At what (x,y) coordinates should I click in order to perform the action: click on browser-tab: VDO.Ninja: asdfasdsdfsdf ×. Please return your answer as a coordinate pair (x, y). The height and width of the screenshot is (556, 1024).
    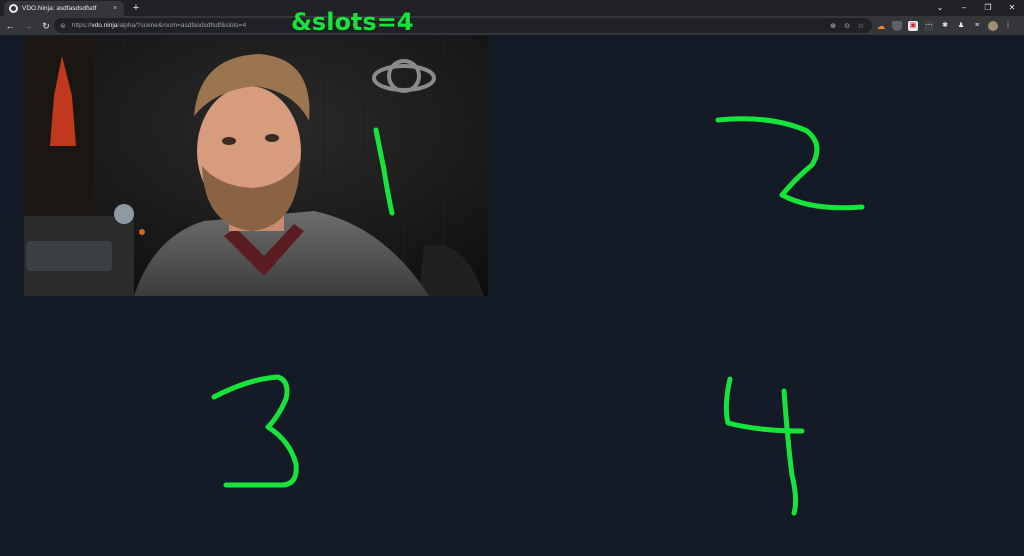
    Looking at the image, I should click on (64, 8).